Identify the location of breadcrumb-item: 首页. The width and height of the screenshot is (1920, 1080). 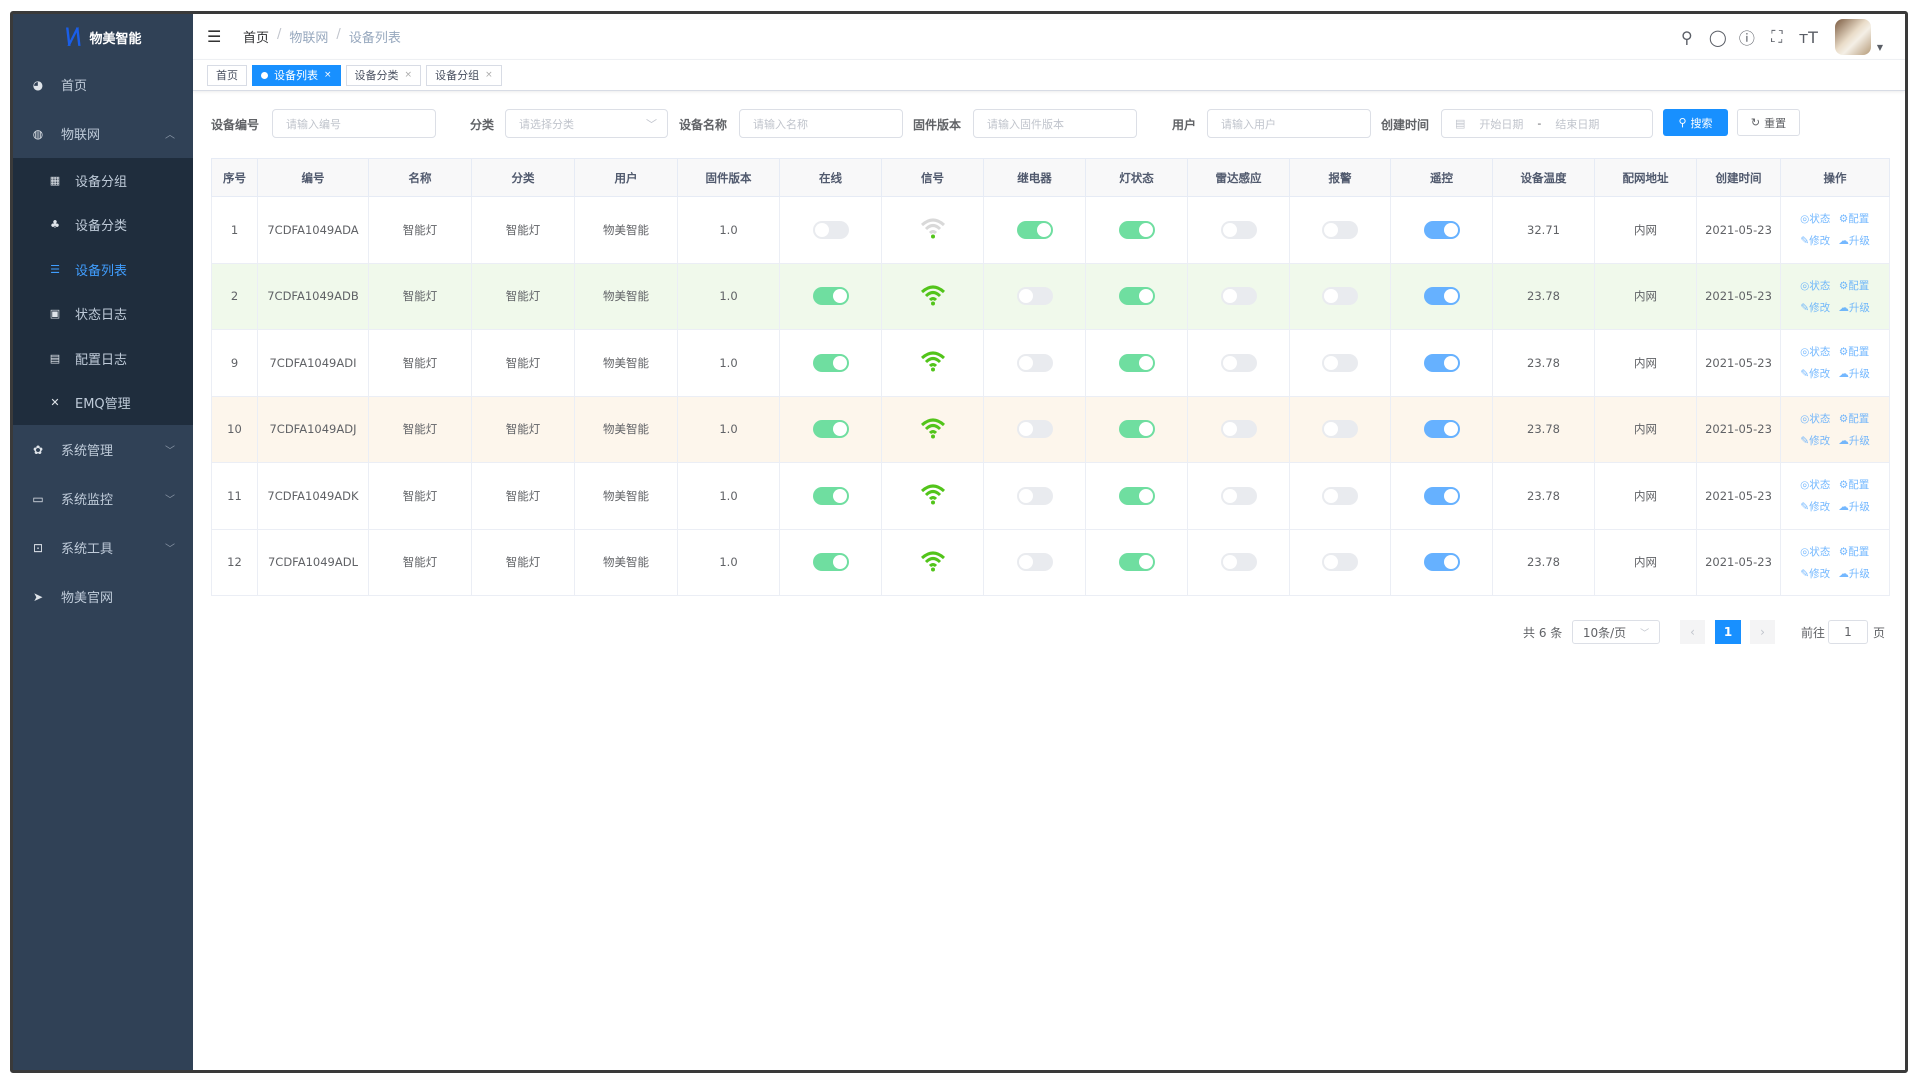
(256, 36).